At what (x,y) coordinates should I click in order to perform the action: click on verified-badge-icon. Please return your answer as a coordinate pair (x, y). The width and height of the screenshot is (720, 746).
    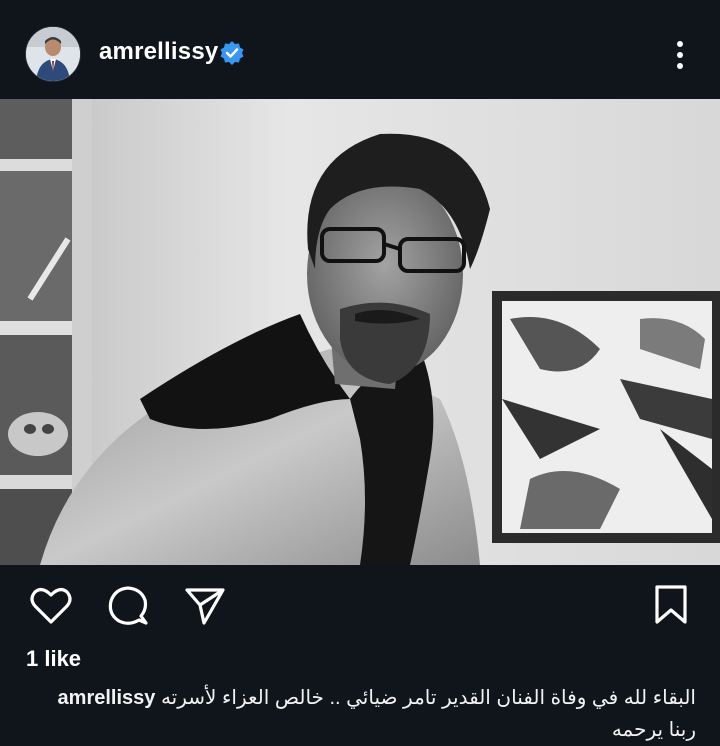
    Looking at the image, I should click on (232, 53).